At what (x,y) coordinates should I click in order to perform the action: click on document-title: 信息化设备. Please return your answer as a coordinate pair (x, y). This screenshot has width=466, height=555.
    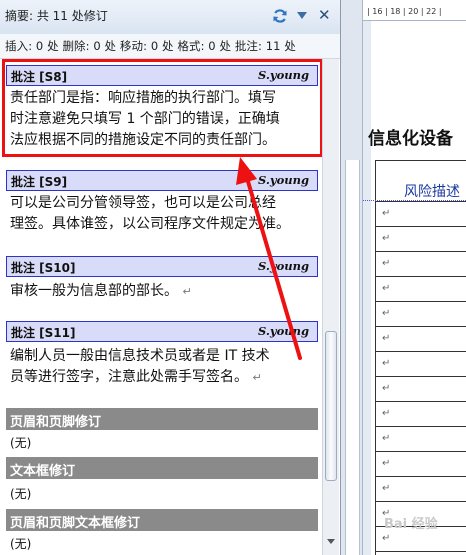
    Looking at the image, I should click on (410, 139).